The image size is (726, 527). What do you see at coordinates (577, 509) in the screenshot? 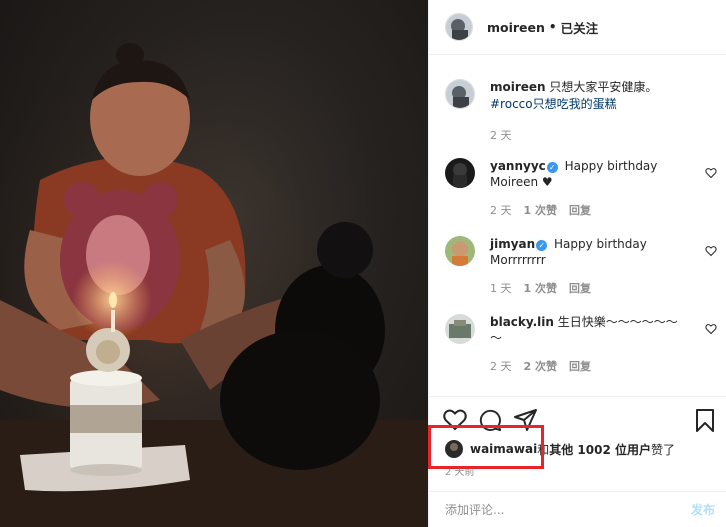
I see `add-comment-bar: 添加评论... 发布` at bounding box center [577, 509].